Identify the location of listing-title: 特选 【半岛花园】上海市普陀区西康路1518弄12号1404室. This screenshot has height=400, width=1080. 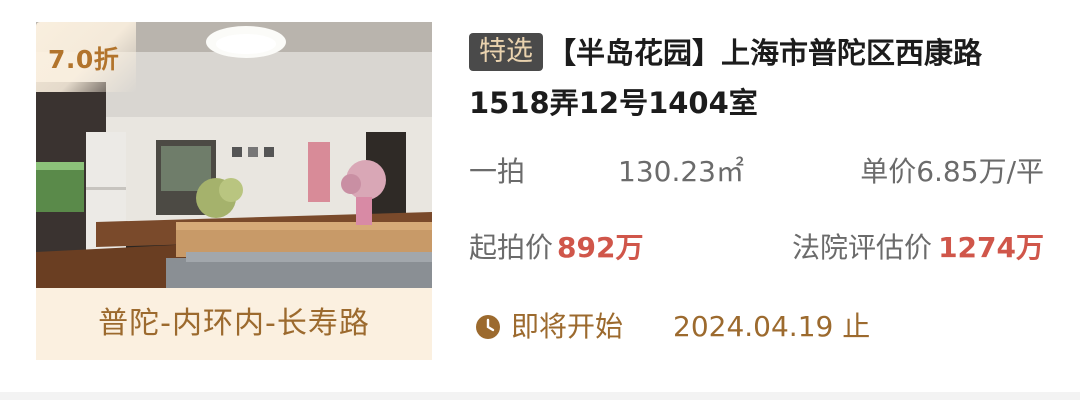
(759, 78).